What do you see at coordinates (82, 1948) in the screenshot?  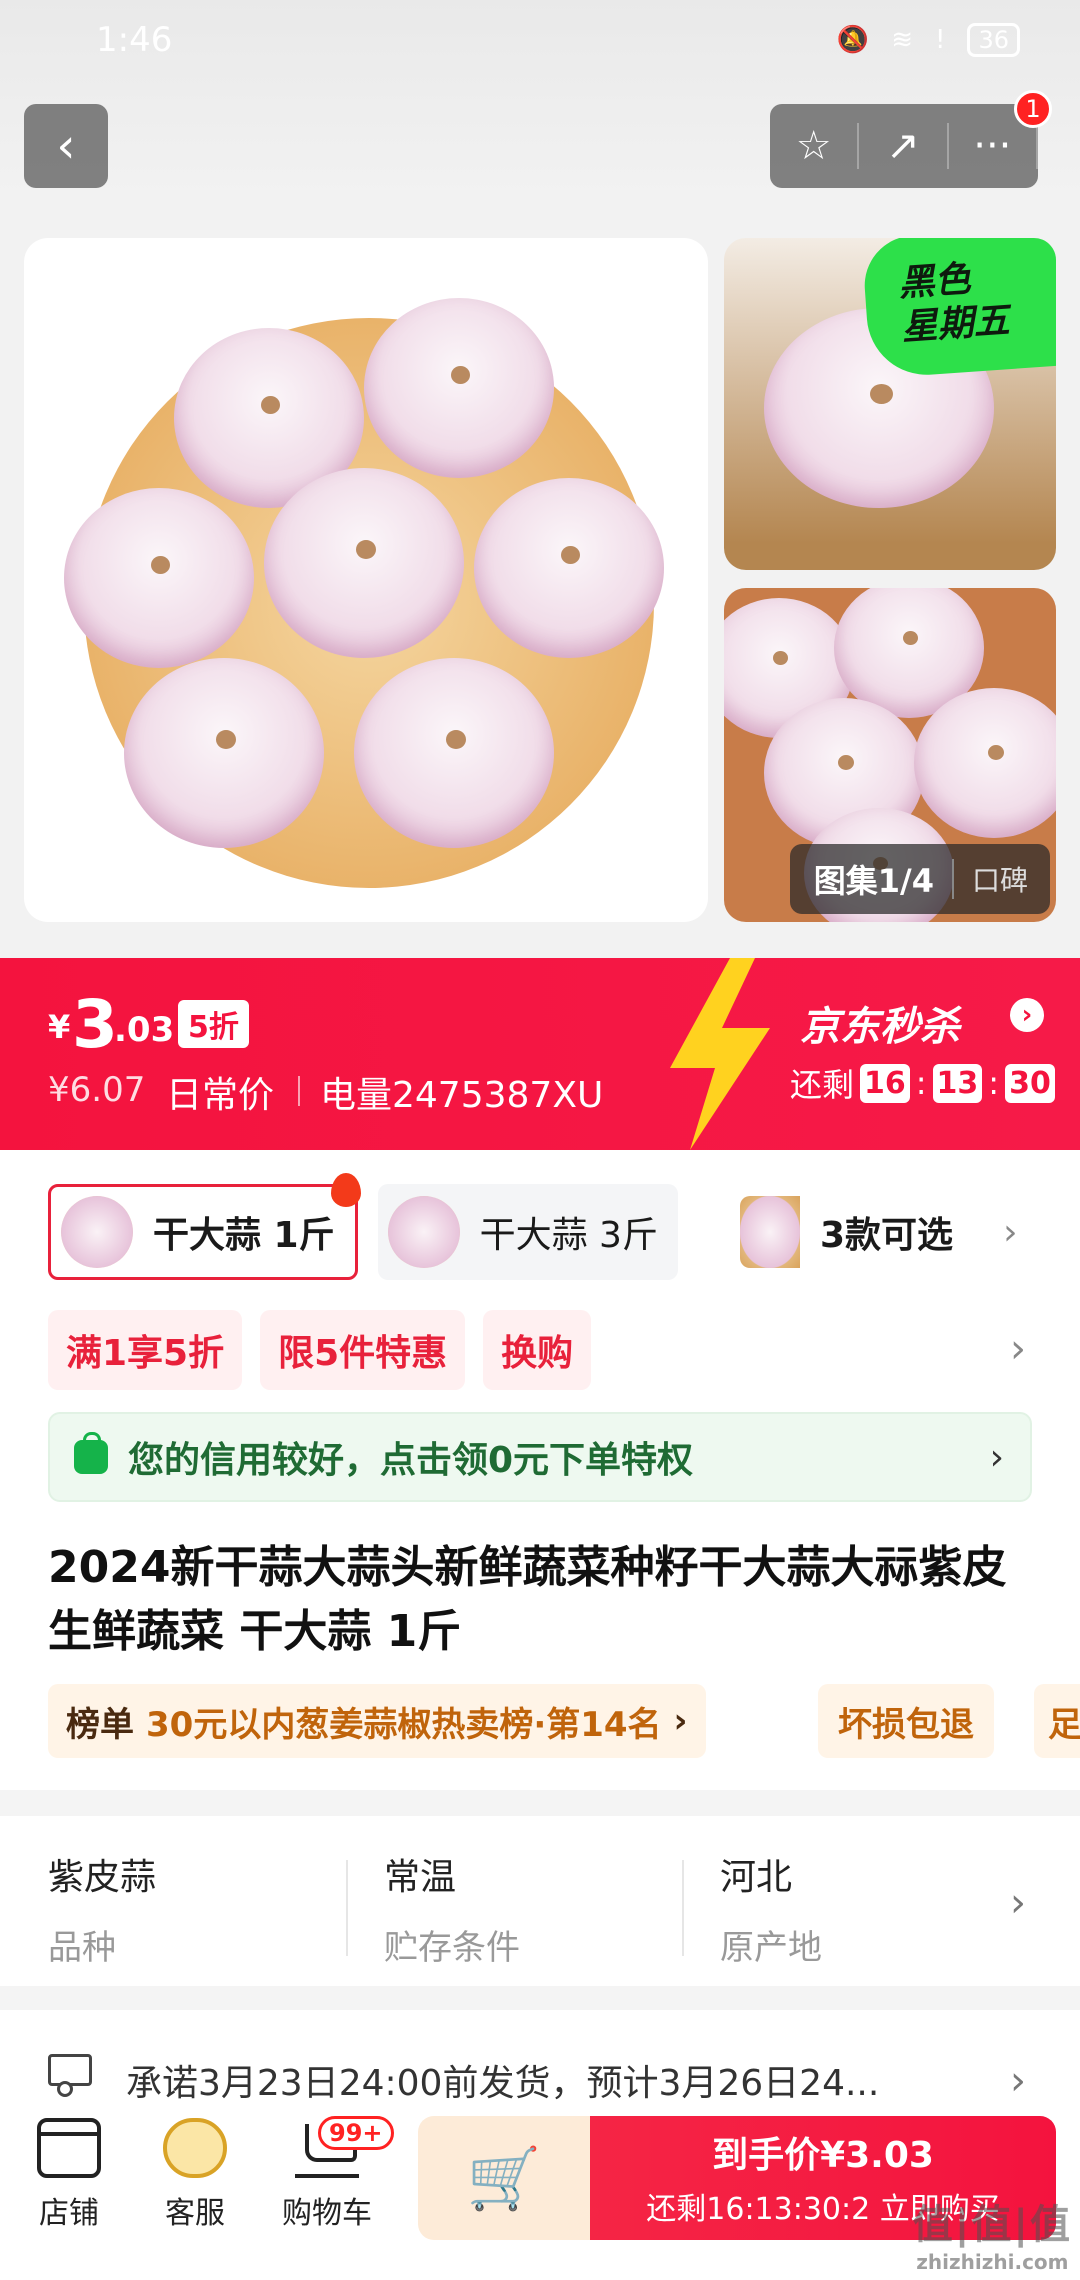 I see `attribute-label: 品种` at bounding box center [82, 1948].